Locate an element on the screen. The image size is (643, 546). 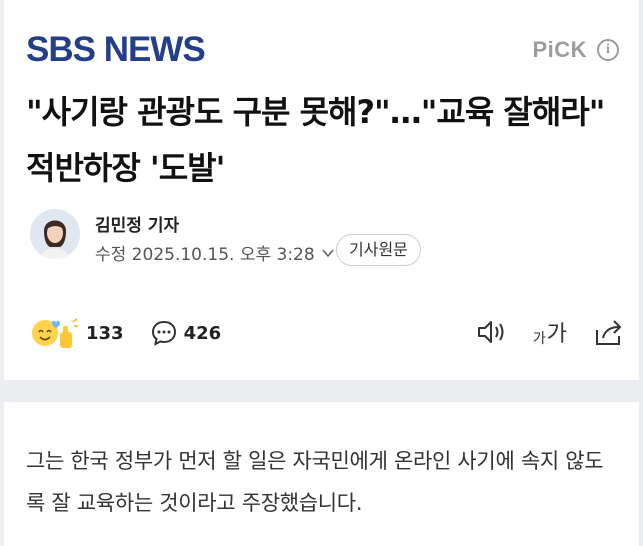
article-tools: 가가 is located at coordinates (550, 332).